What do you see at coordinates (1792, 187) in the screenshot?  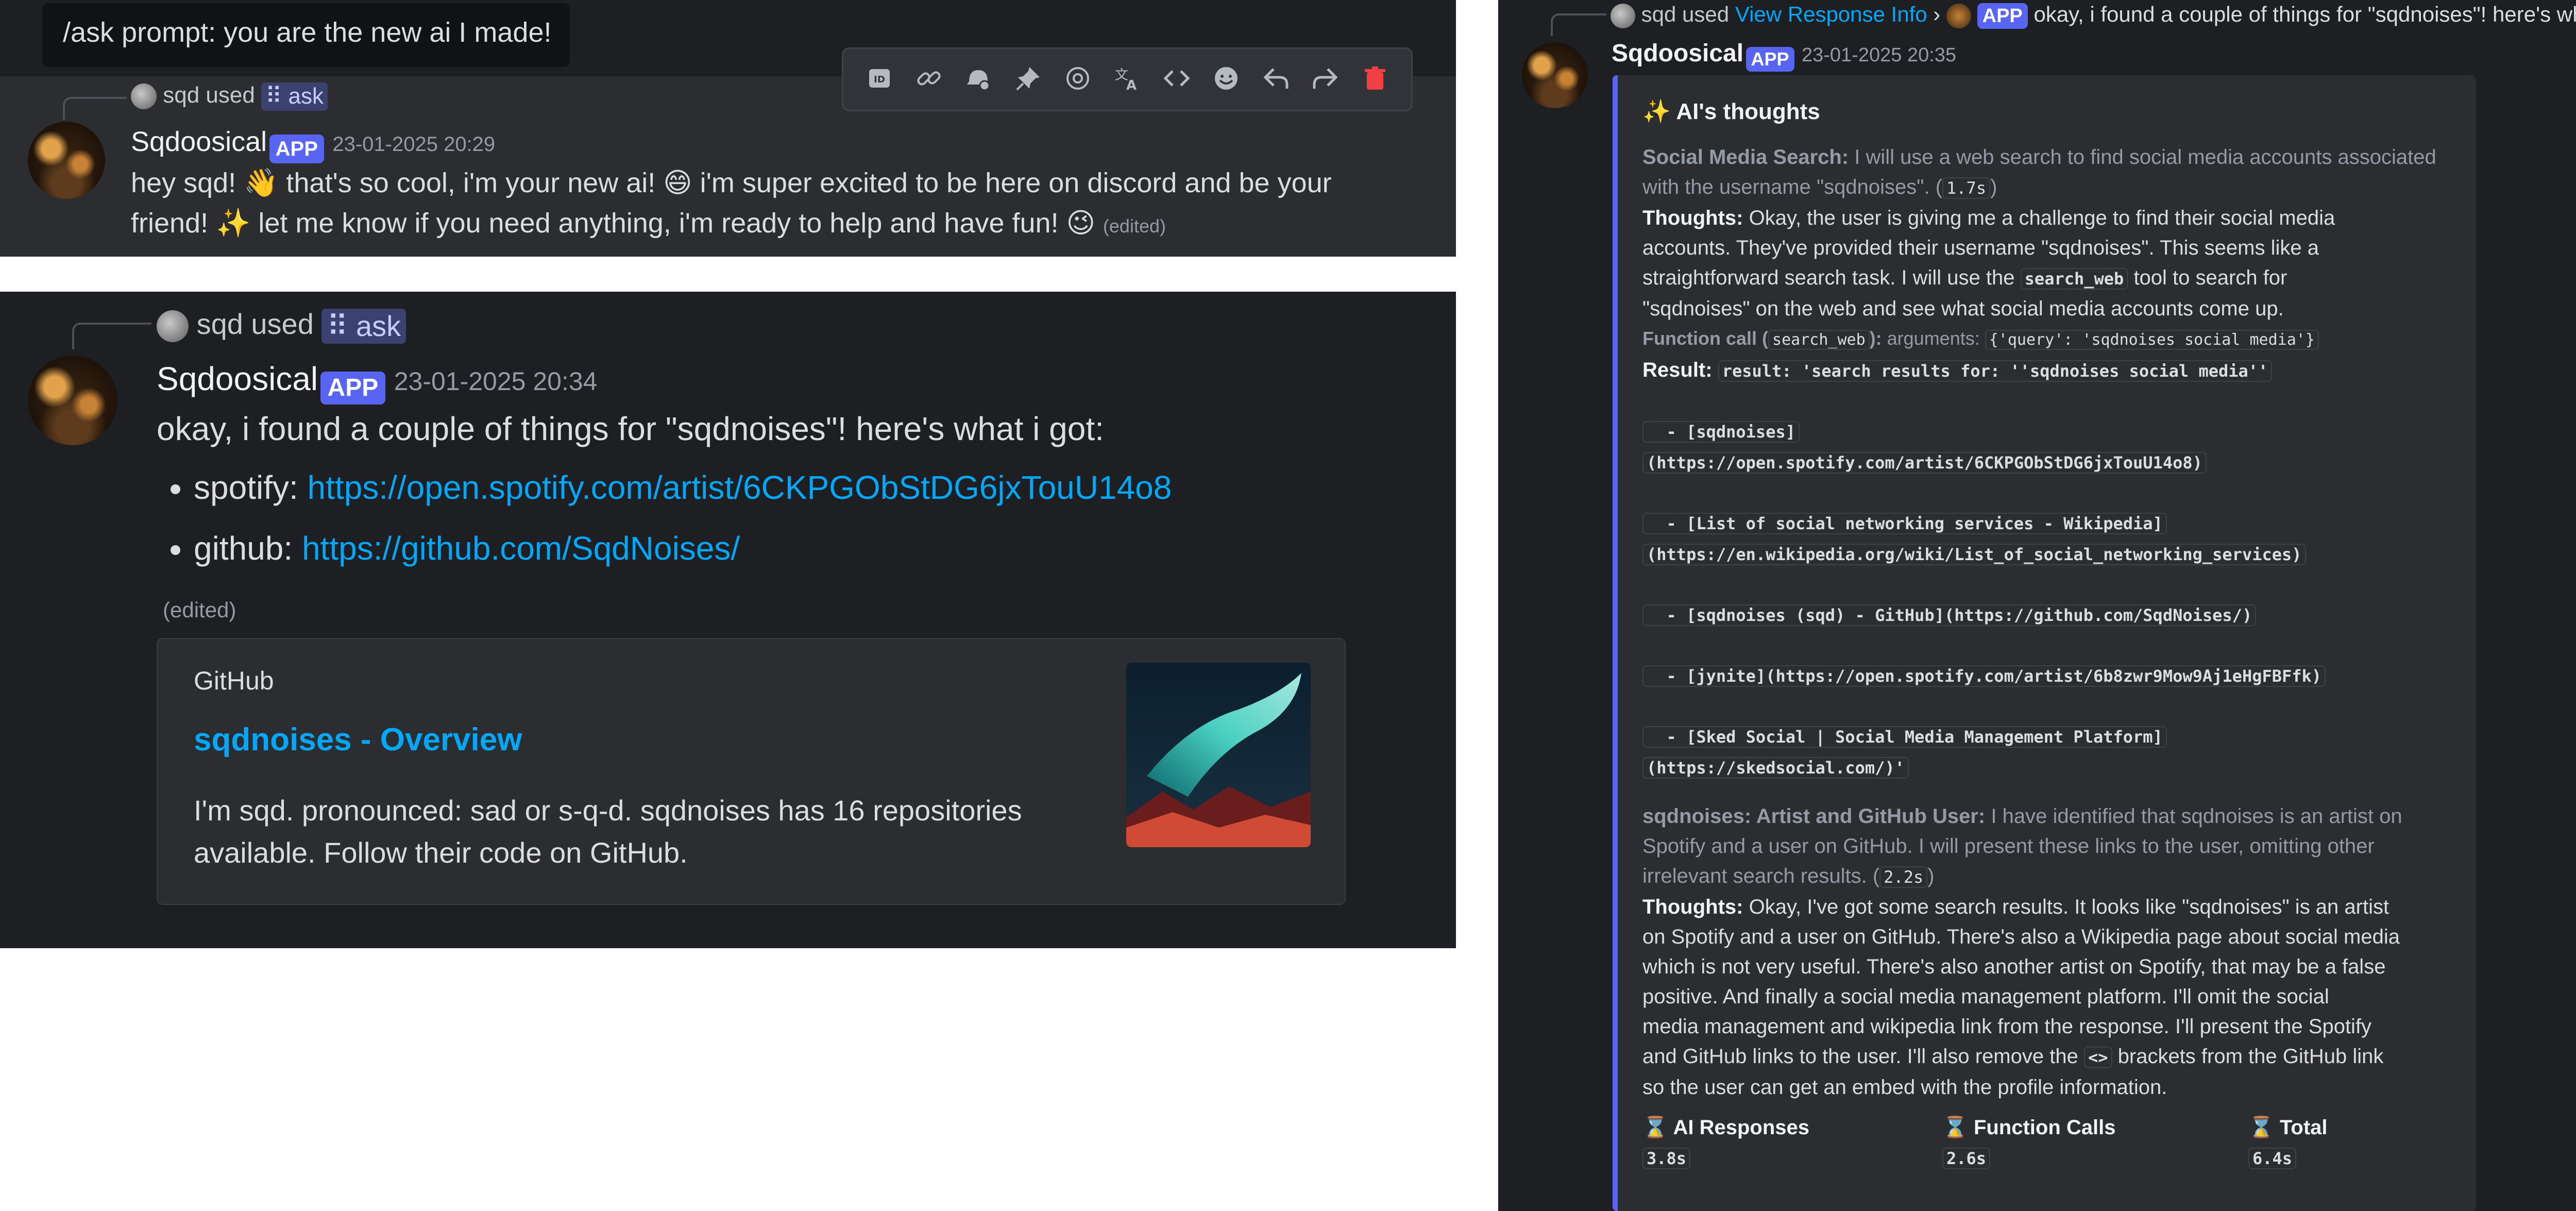 I see `step-1-text-2: with the username "sqdnoises". (` at bounding box center [1792, 187].